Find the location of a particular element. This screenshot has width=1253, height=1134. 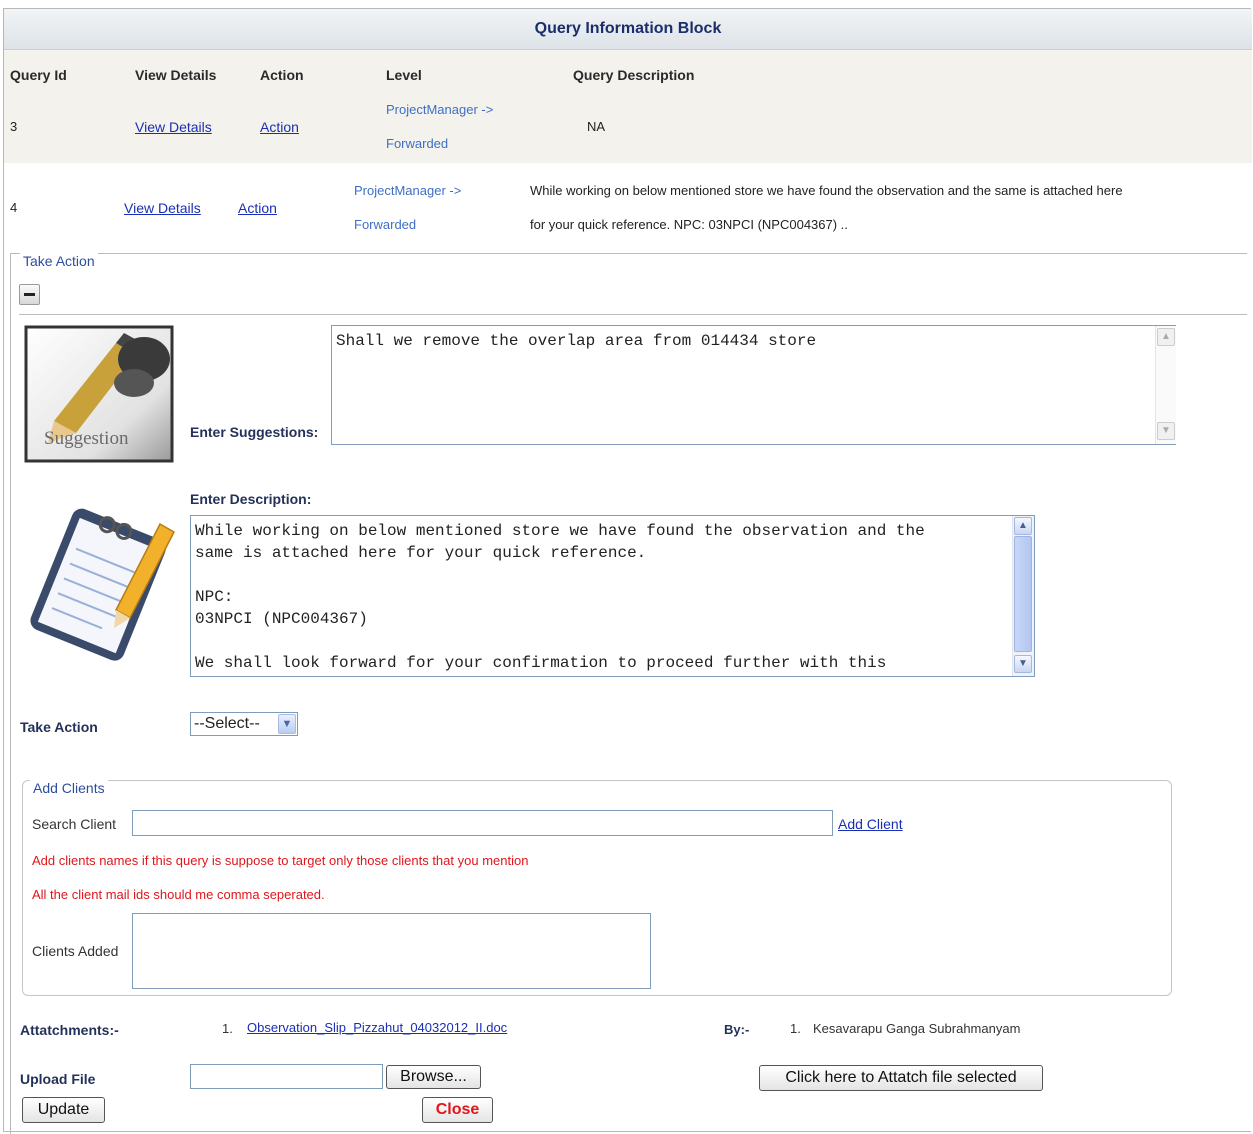

take-action-select: --Select-- ▼ is located at coordinates (244, 724).